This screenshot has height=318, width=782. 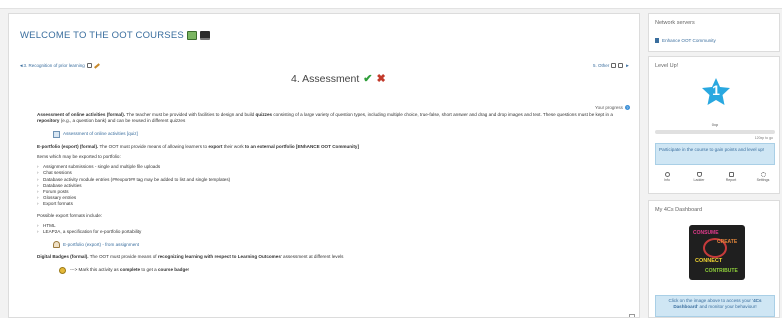 I want to click on course-title-text: WELCOME TO THE OOT COURSES, so click(x=102, y=35).